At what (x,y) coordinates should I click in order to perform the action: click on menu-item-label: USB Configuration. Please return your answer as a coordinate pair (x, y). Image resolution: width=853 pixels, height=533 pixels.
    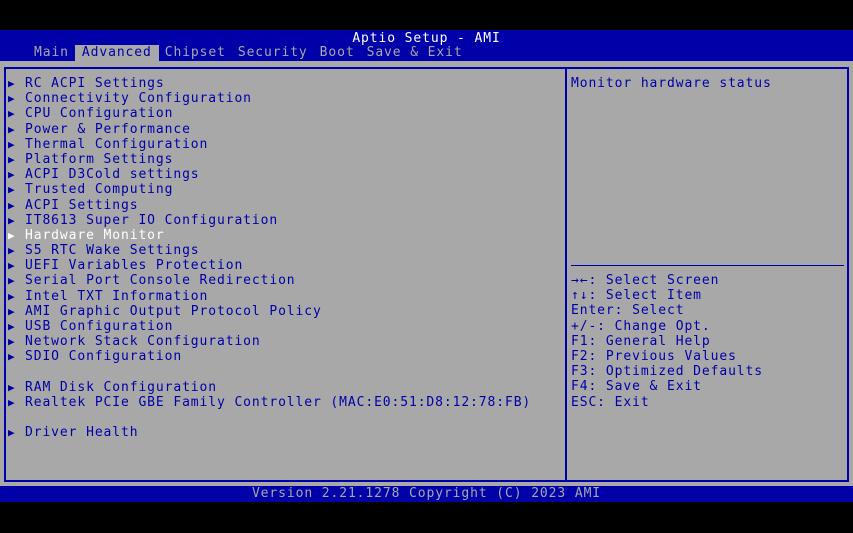
    Looking at the image, I should click on (99, 326).